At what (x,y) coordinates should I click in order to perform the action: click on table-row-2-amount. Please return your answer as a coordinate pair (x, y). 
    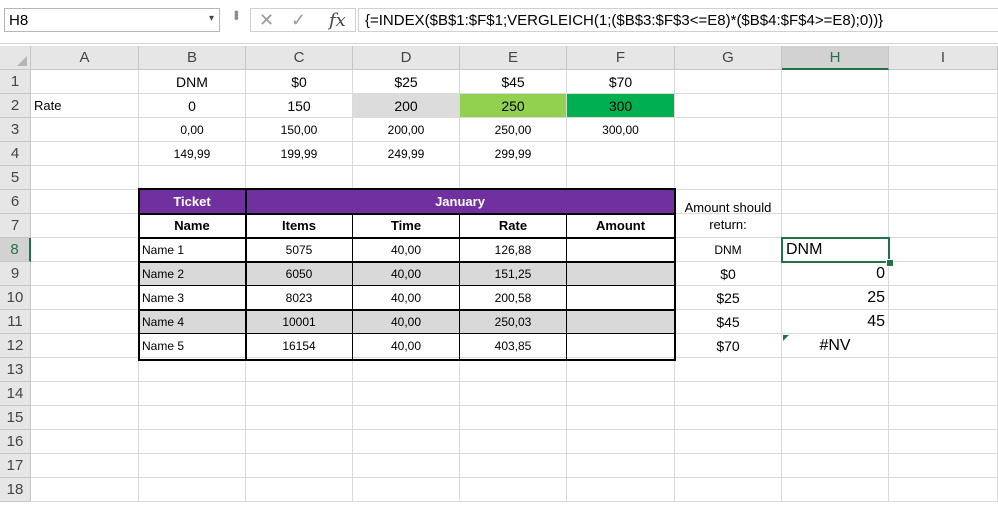
    Looking at the image, I should click on (621, 274).